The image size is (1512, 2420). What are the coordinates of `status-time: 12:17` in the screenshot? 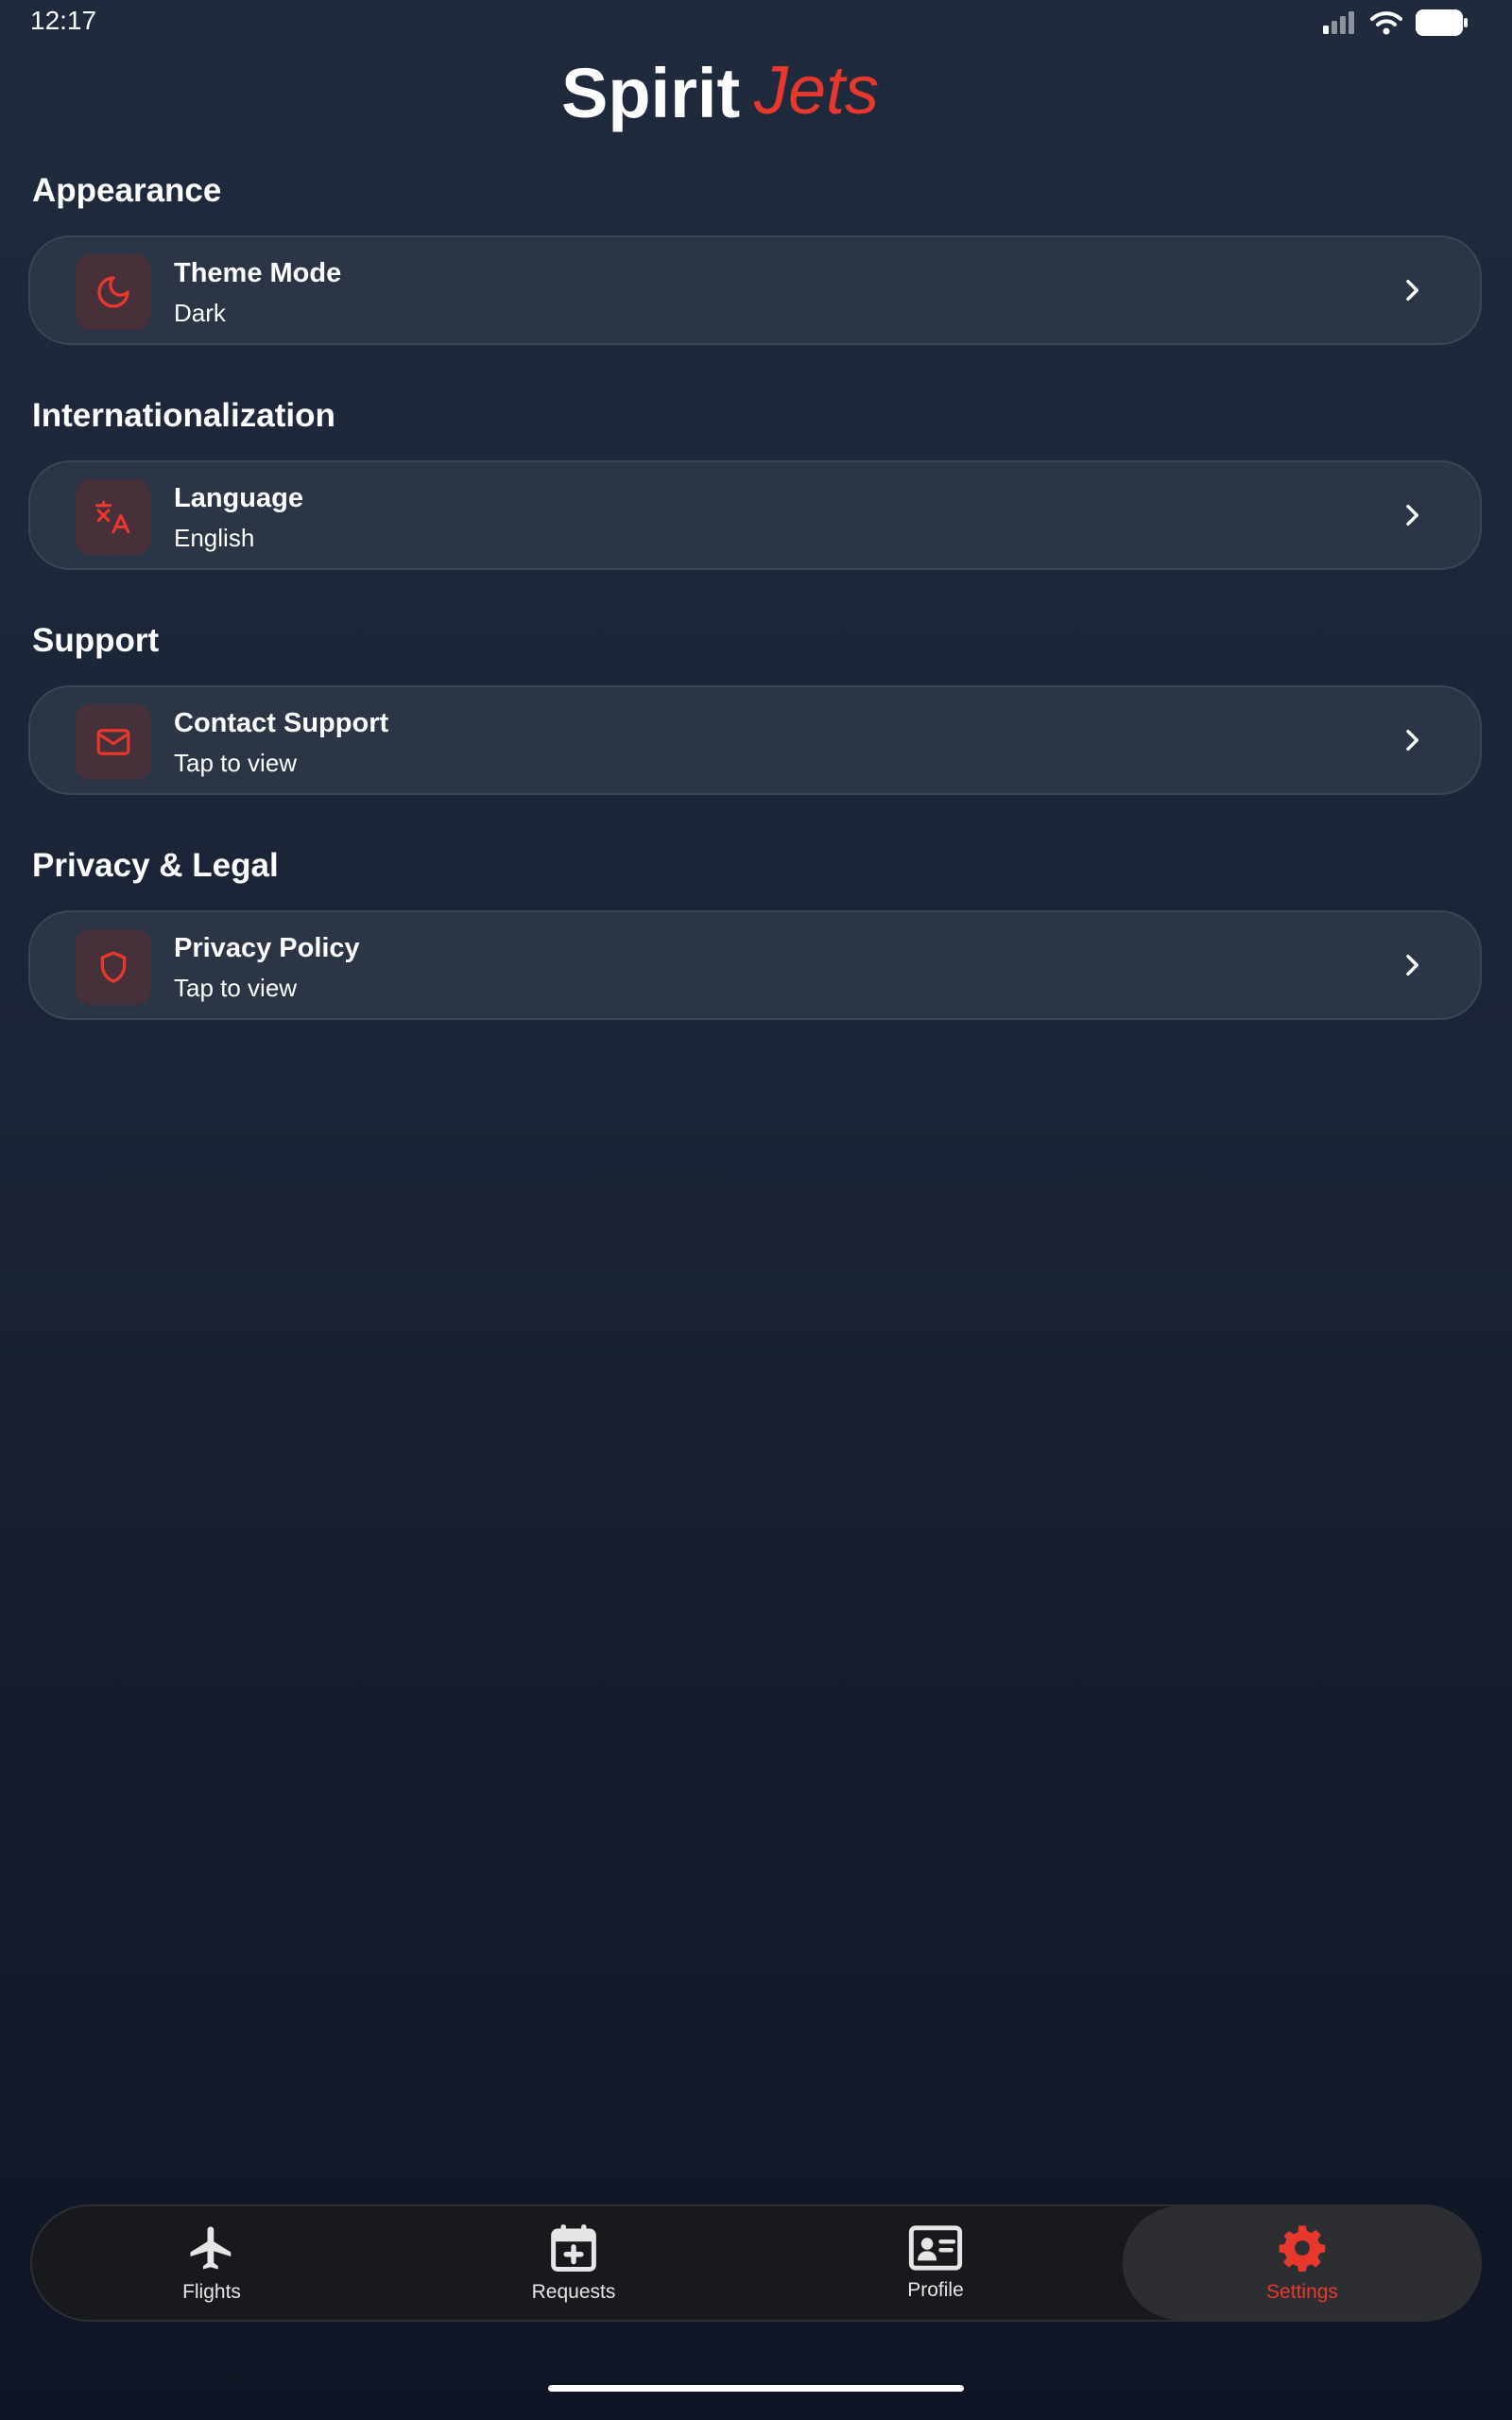 It's located at (63, 20).